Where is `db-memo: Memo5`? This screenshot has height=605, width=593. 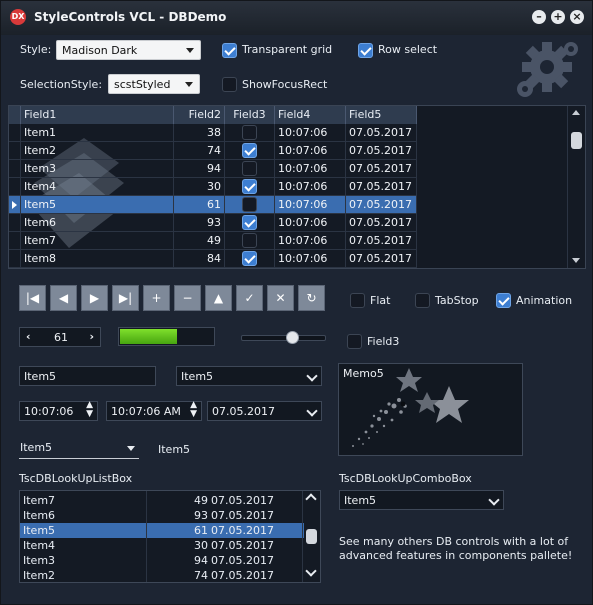 db-memo: Memo5 is located at coordinates (430, 409).